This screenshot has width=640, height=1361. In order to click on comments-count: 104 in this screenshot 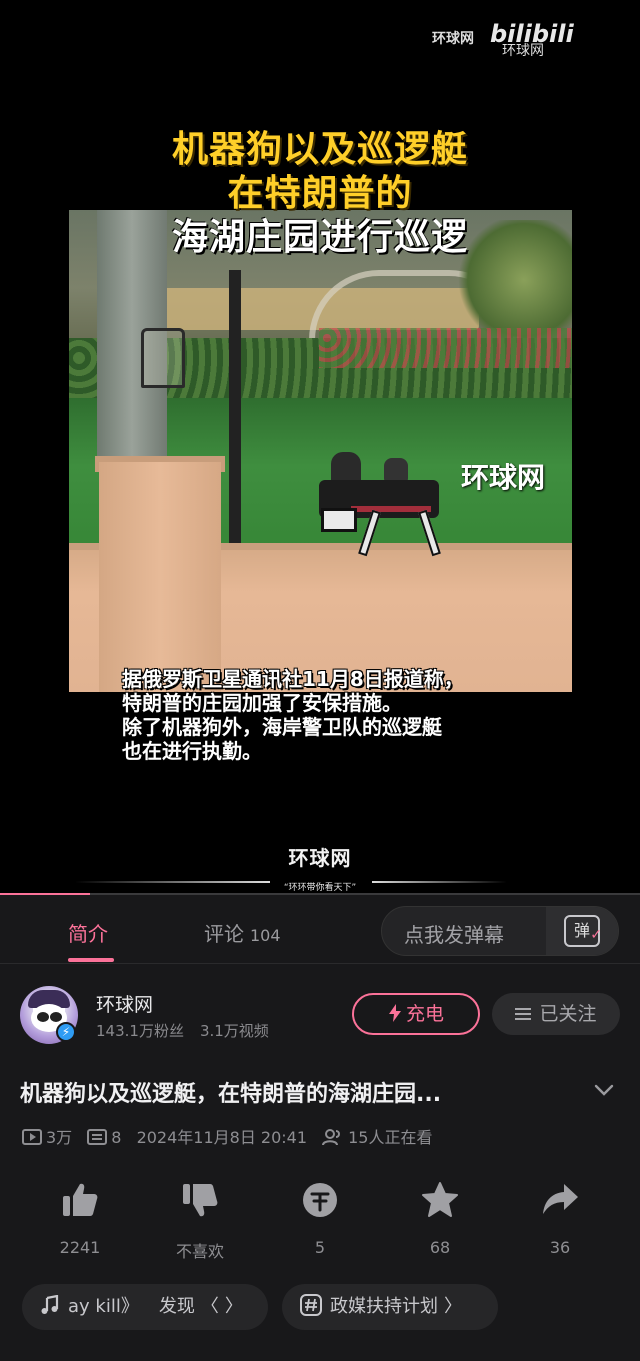, I will do `click(265, 935)`.